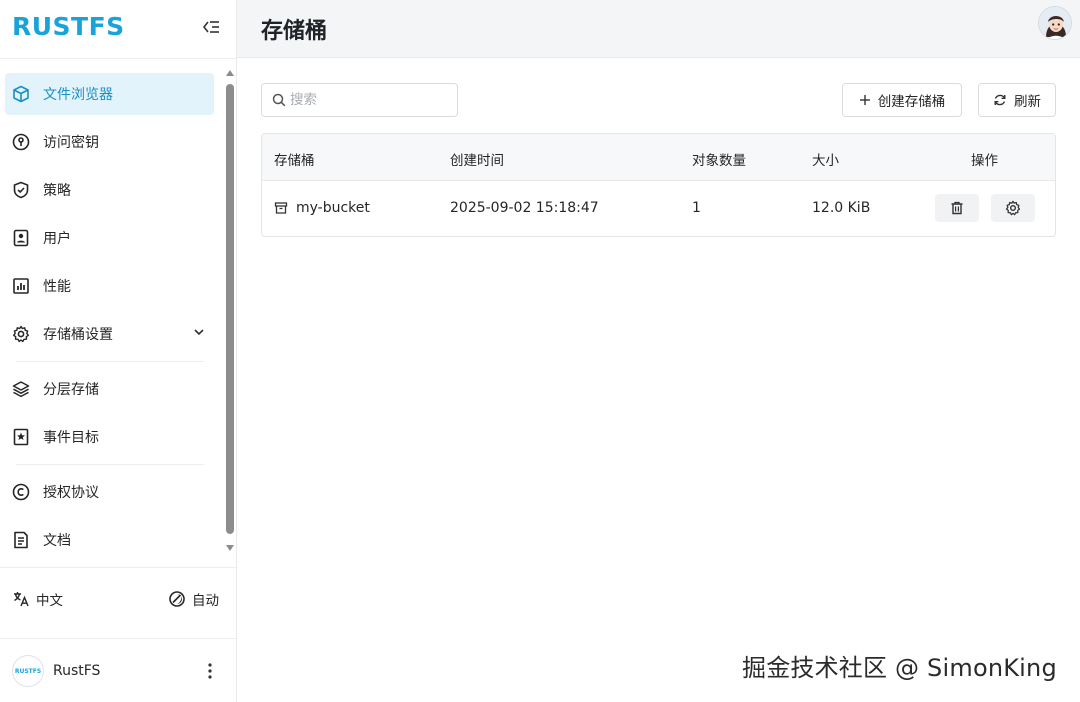  What do you see at coordinates (294, 159) in the screenshot?
I see `column-header-bucket: 存储桶` at bounding box center [294, 159].